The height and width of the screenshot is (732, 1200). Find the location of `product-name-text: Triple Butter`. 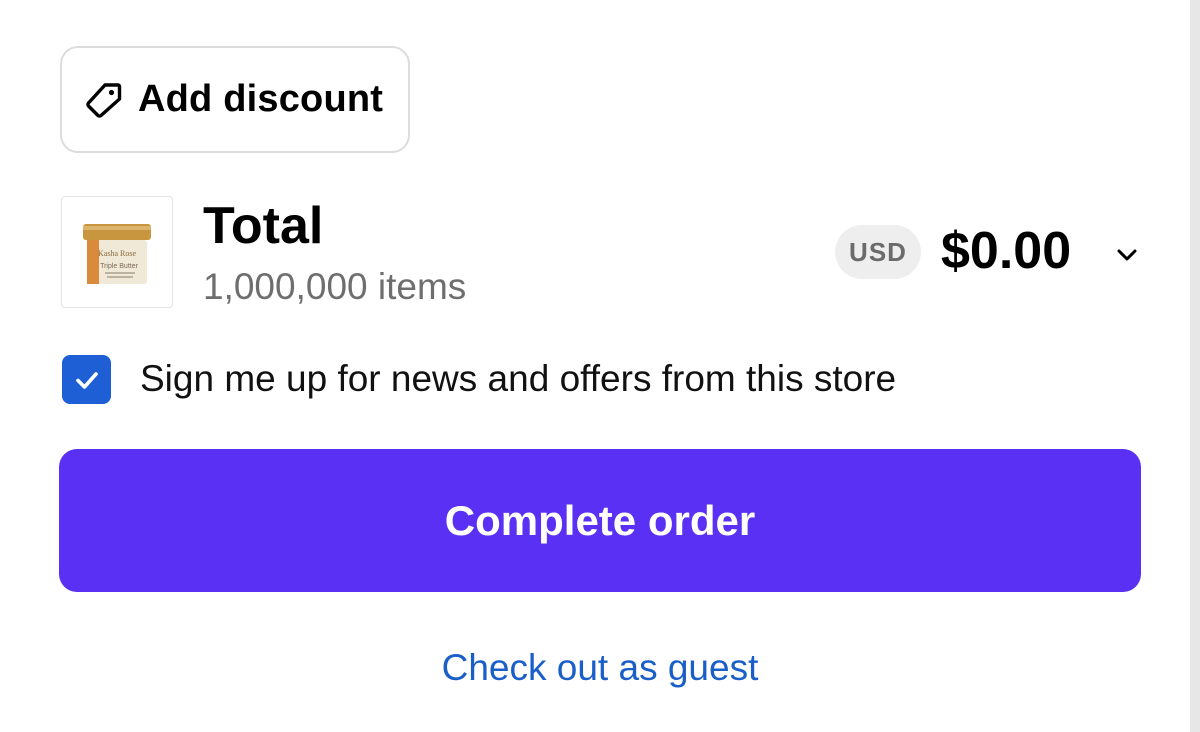

product-name-text: Triple Butter is located at coordinates (119, 266).